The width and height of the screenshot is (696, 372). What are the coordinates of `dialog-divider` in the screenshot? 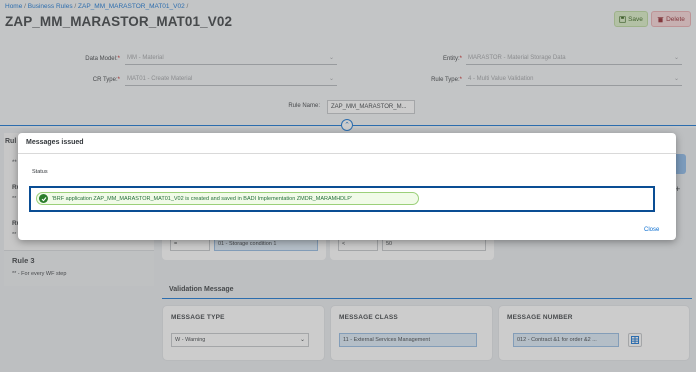 It's located at (347, 153).